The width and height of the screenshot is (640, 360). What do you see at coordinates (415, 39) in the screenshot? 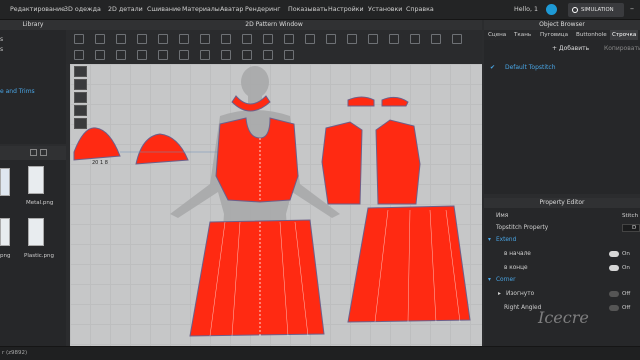
I see `measure-tool-icon` at bounding box center [415, 39].